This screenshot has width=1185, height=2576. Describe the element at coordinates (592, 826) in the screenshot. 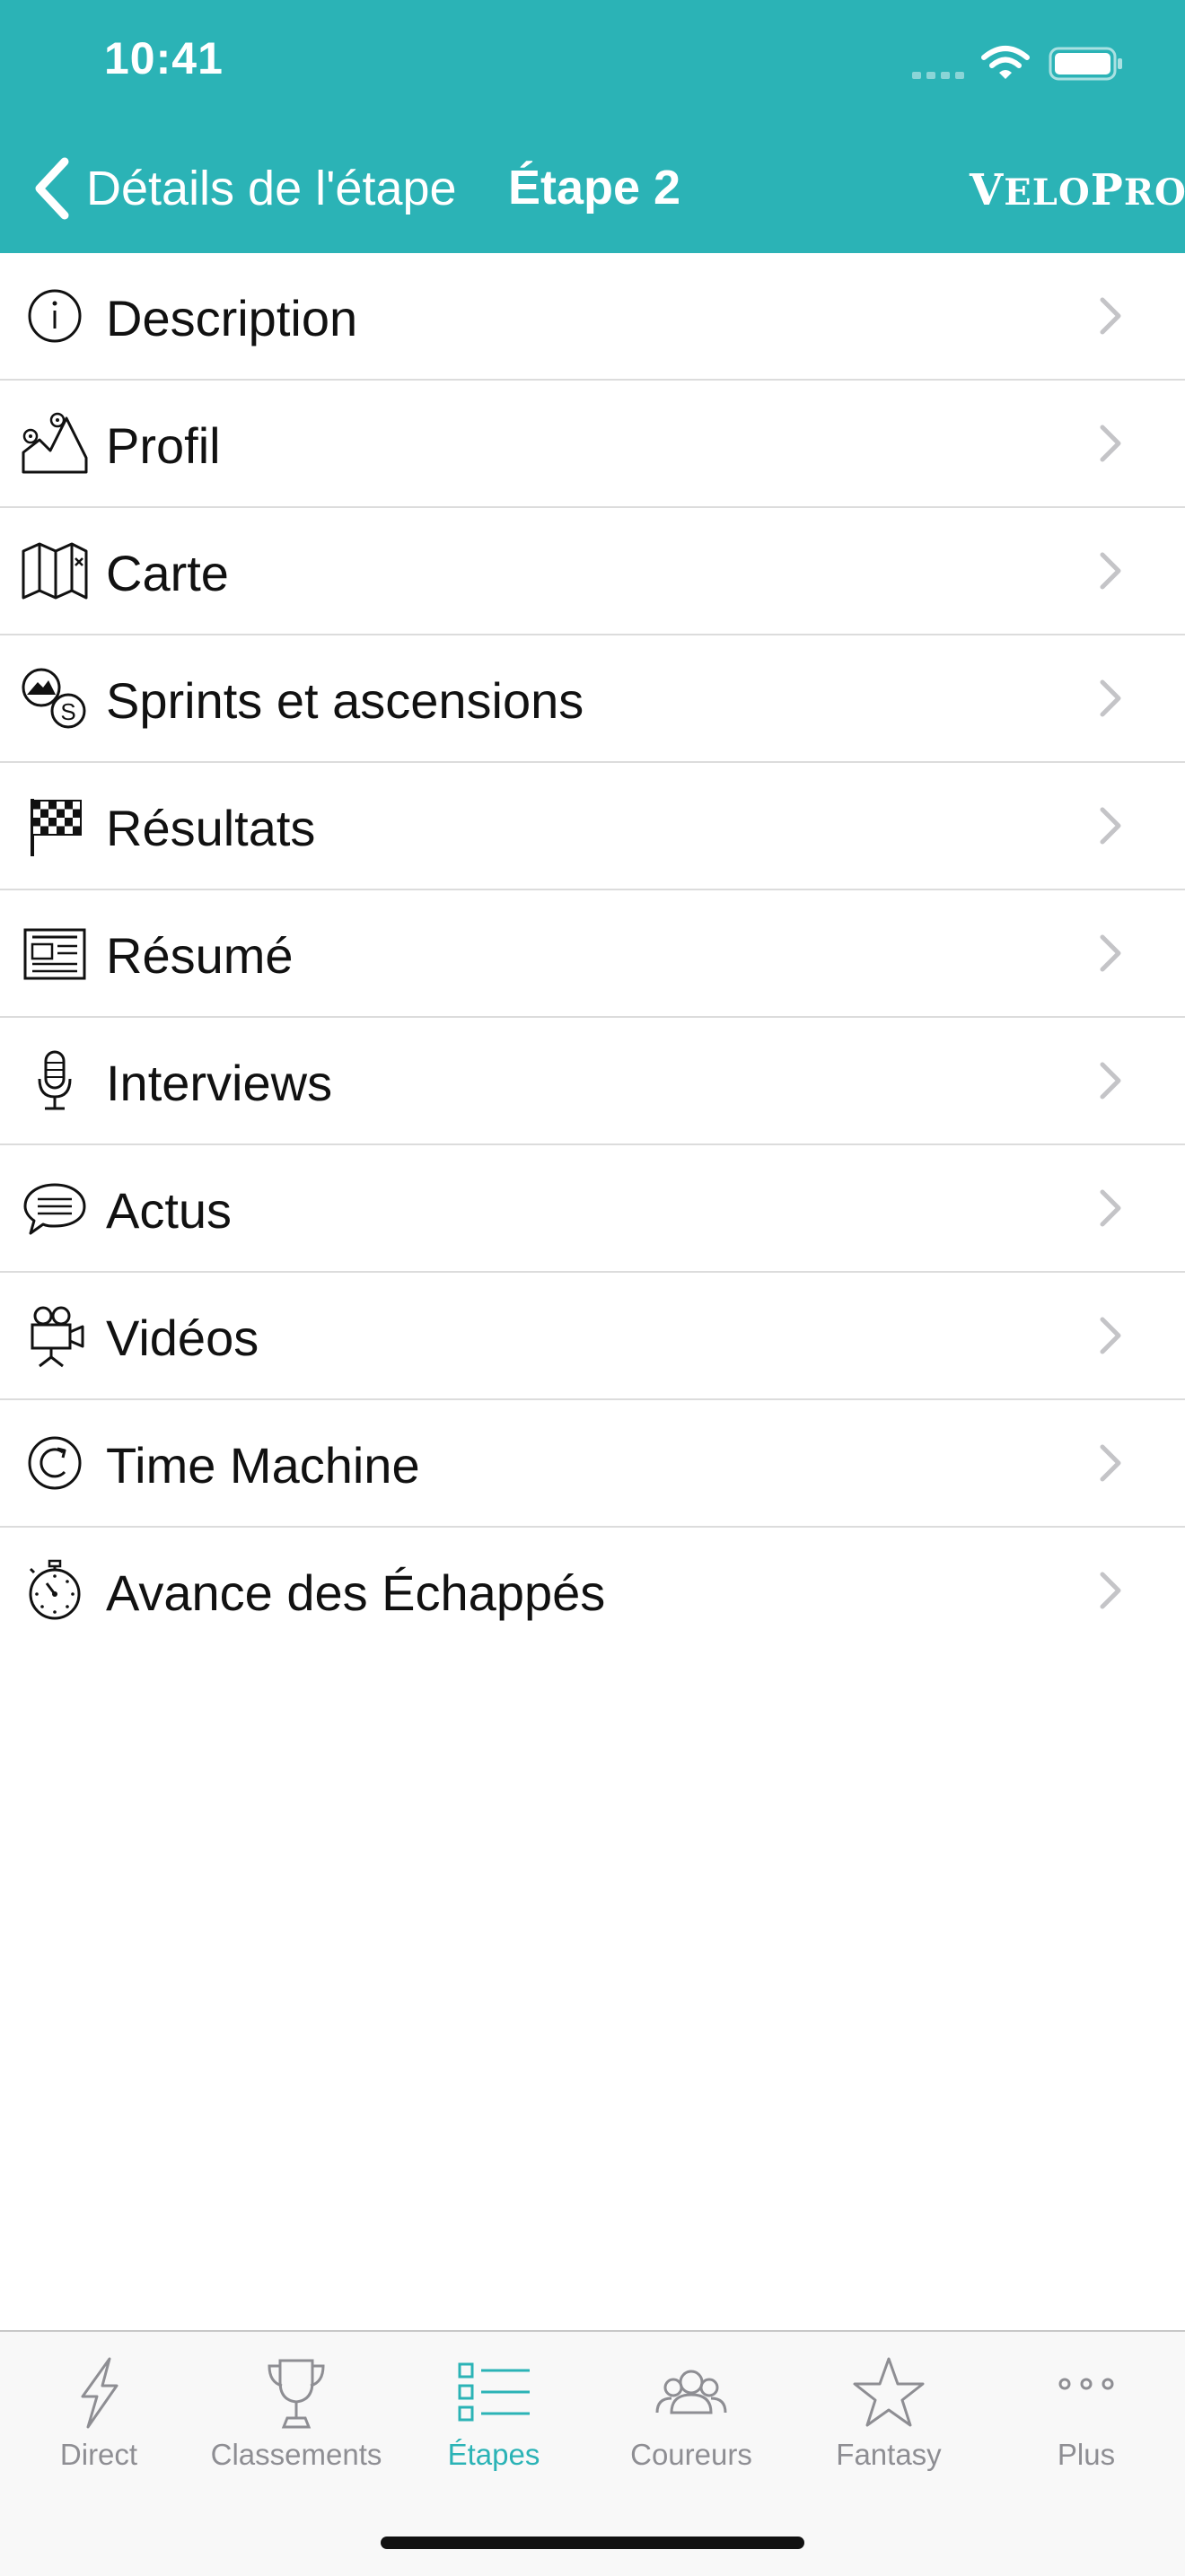

I see `menu-item-resultats: Résultats` at that location.